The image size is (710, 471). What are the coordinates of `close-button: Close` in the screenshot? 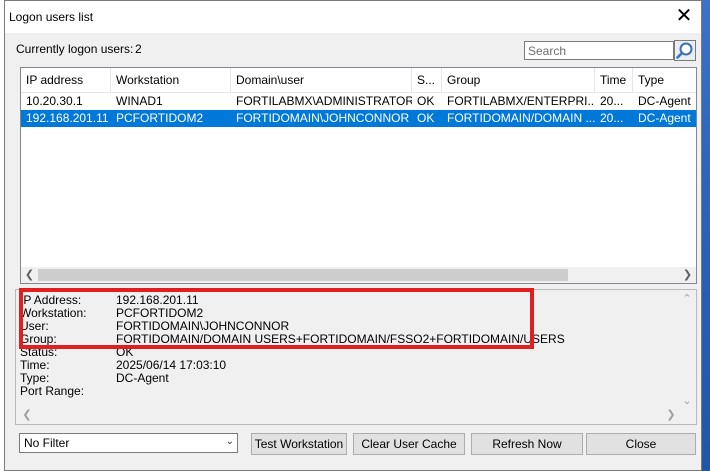 It's located at (641, 444).